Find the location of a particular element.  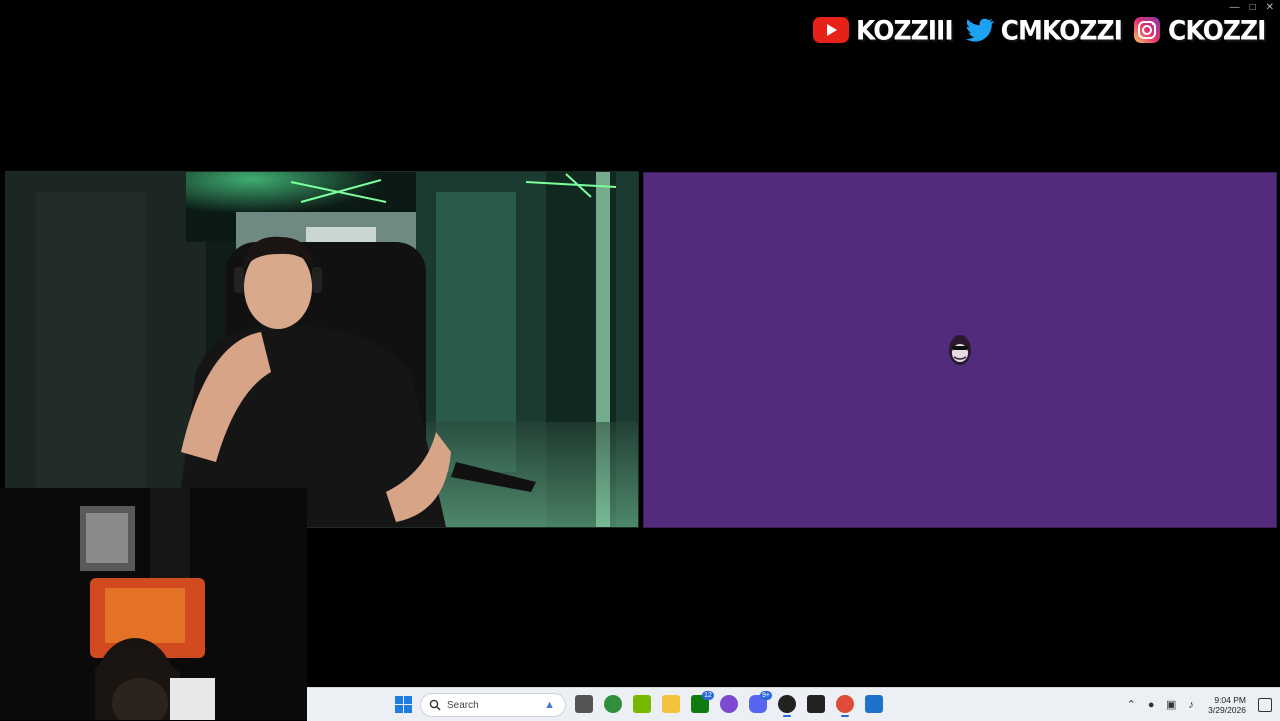

close-icon: ✕ is located at coordinates (1270, 7).